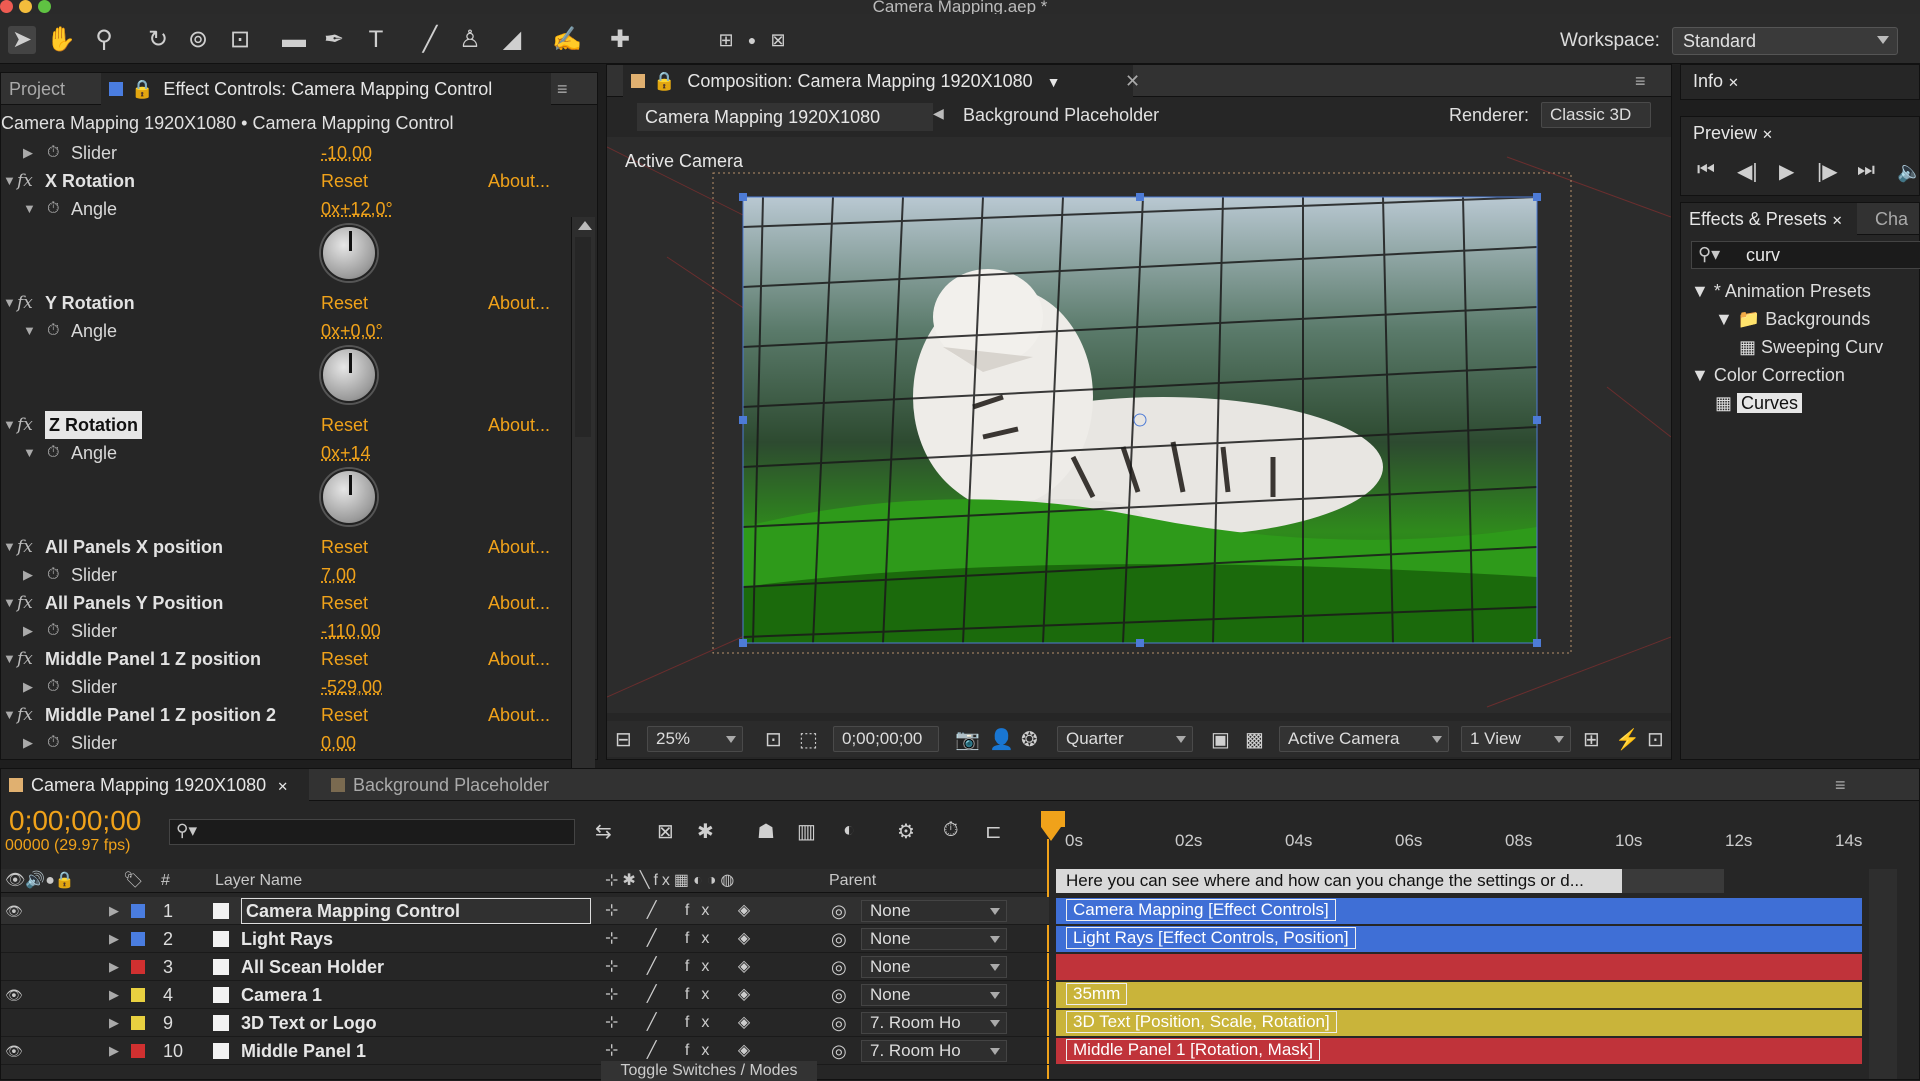 The image size is (1920, 1081). I want to click on comp-breadcrumb-current: Camera Mapping 1920X1080, so click(785, 117).